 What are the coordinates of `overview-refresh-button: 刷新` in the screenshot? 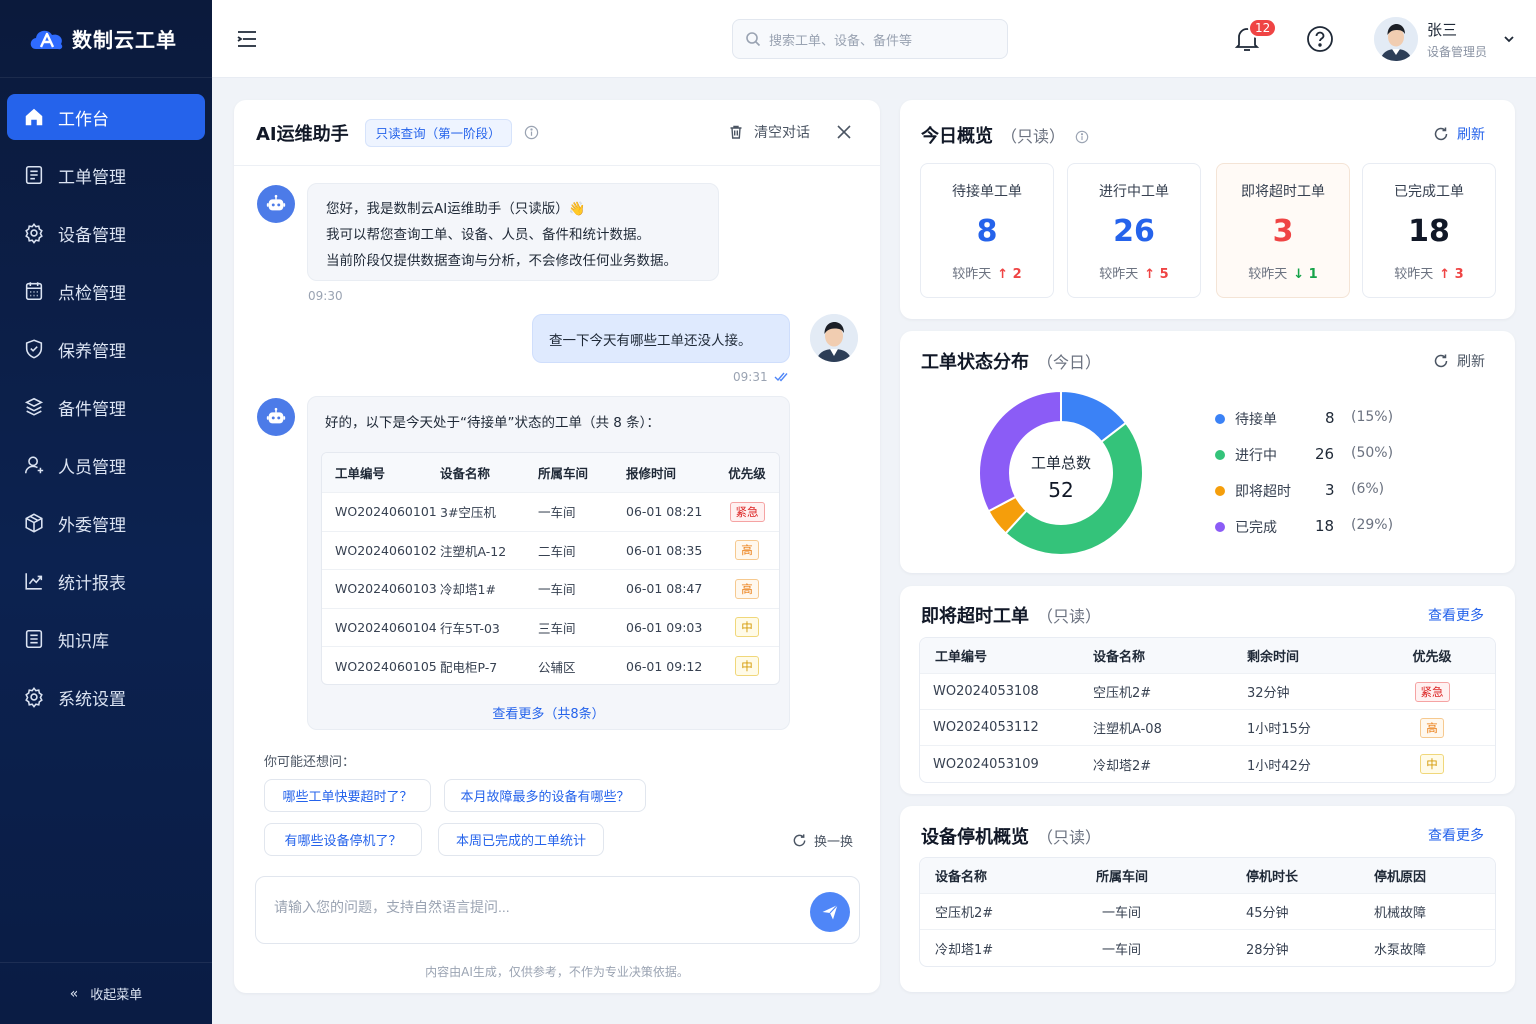 It's located at (1459, 134).